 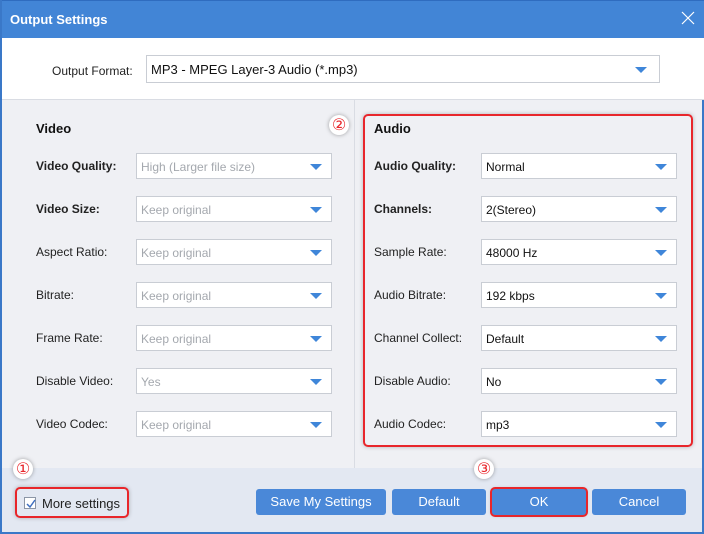 What do you see at coordinates (234, 424) in the screenshot?
I see `video-codec-select: Keep original` at bounding box center [234, 424].